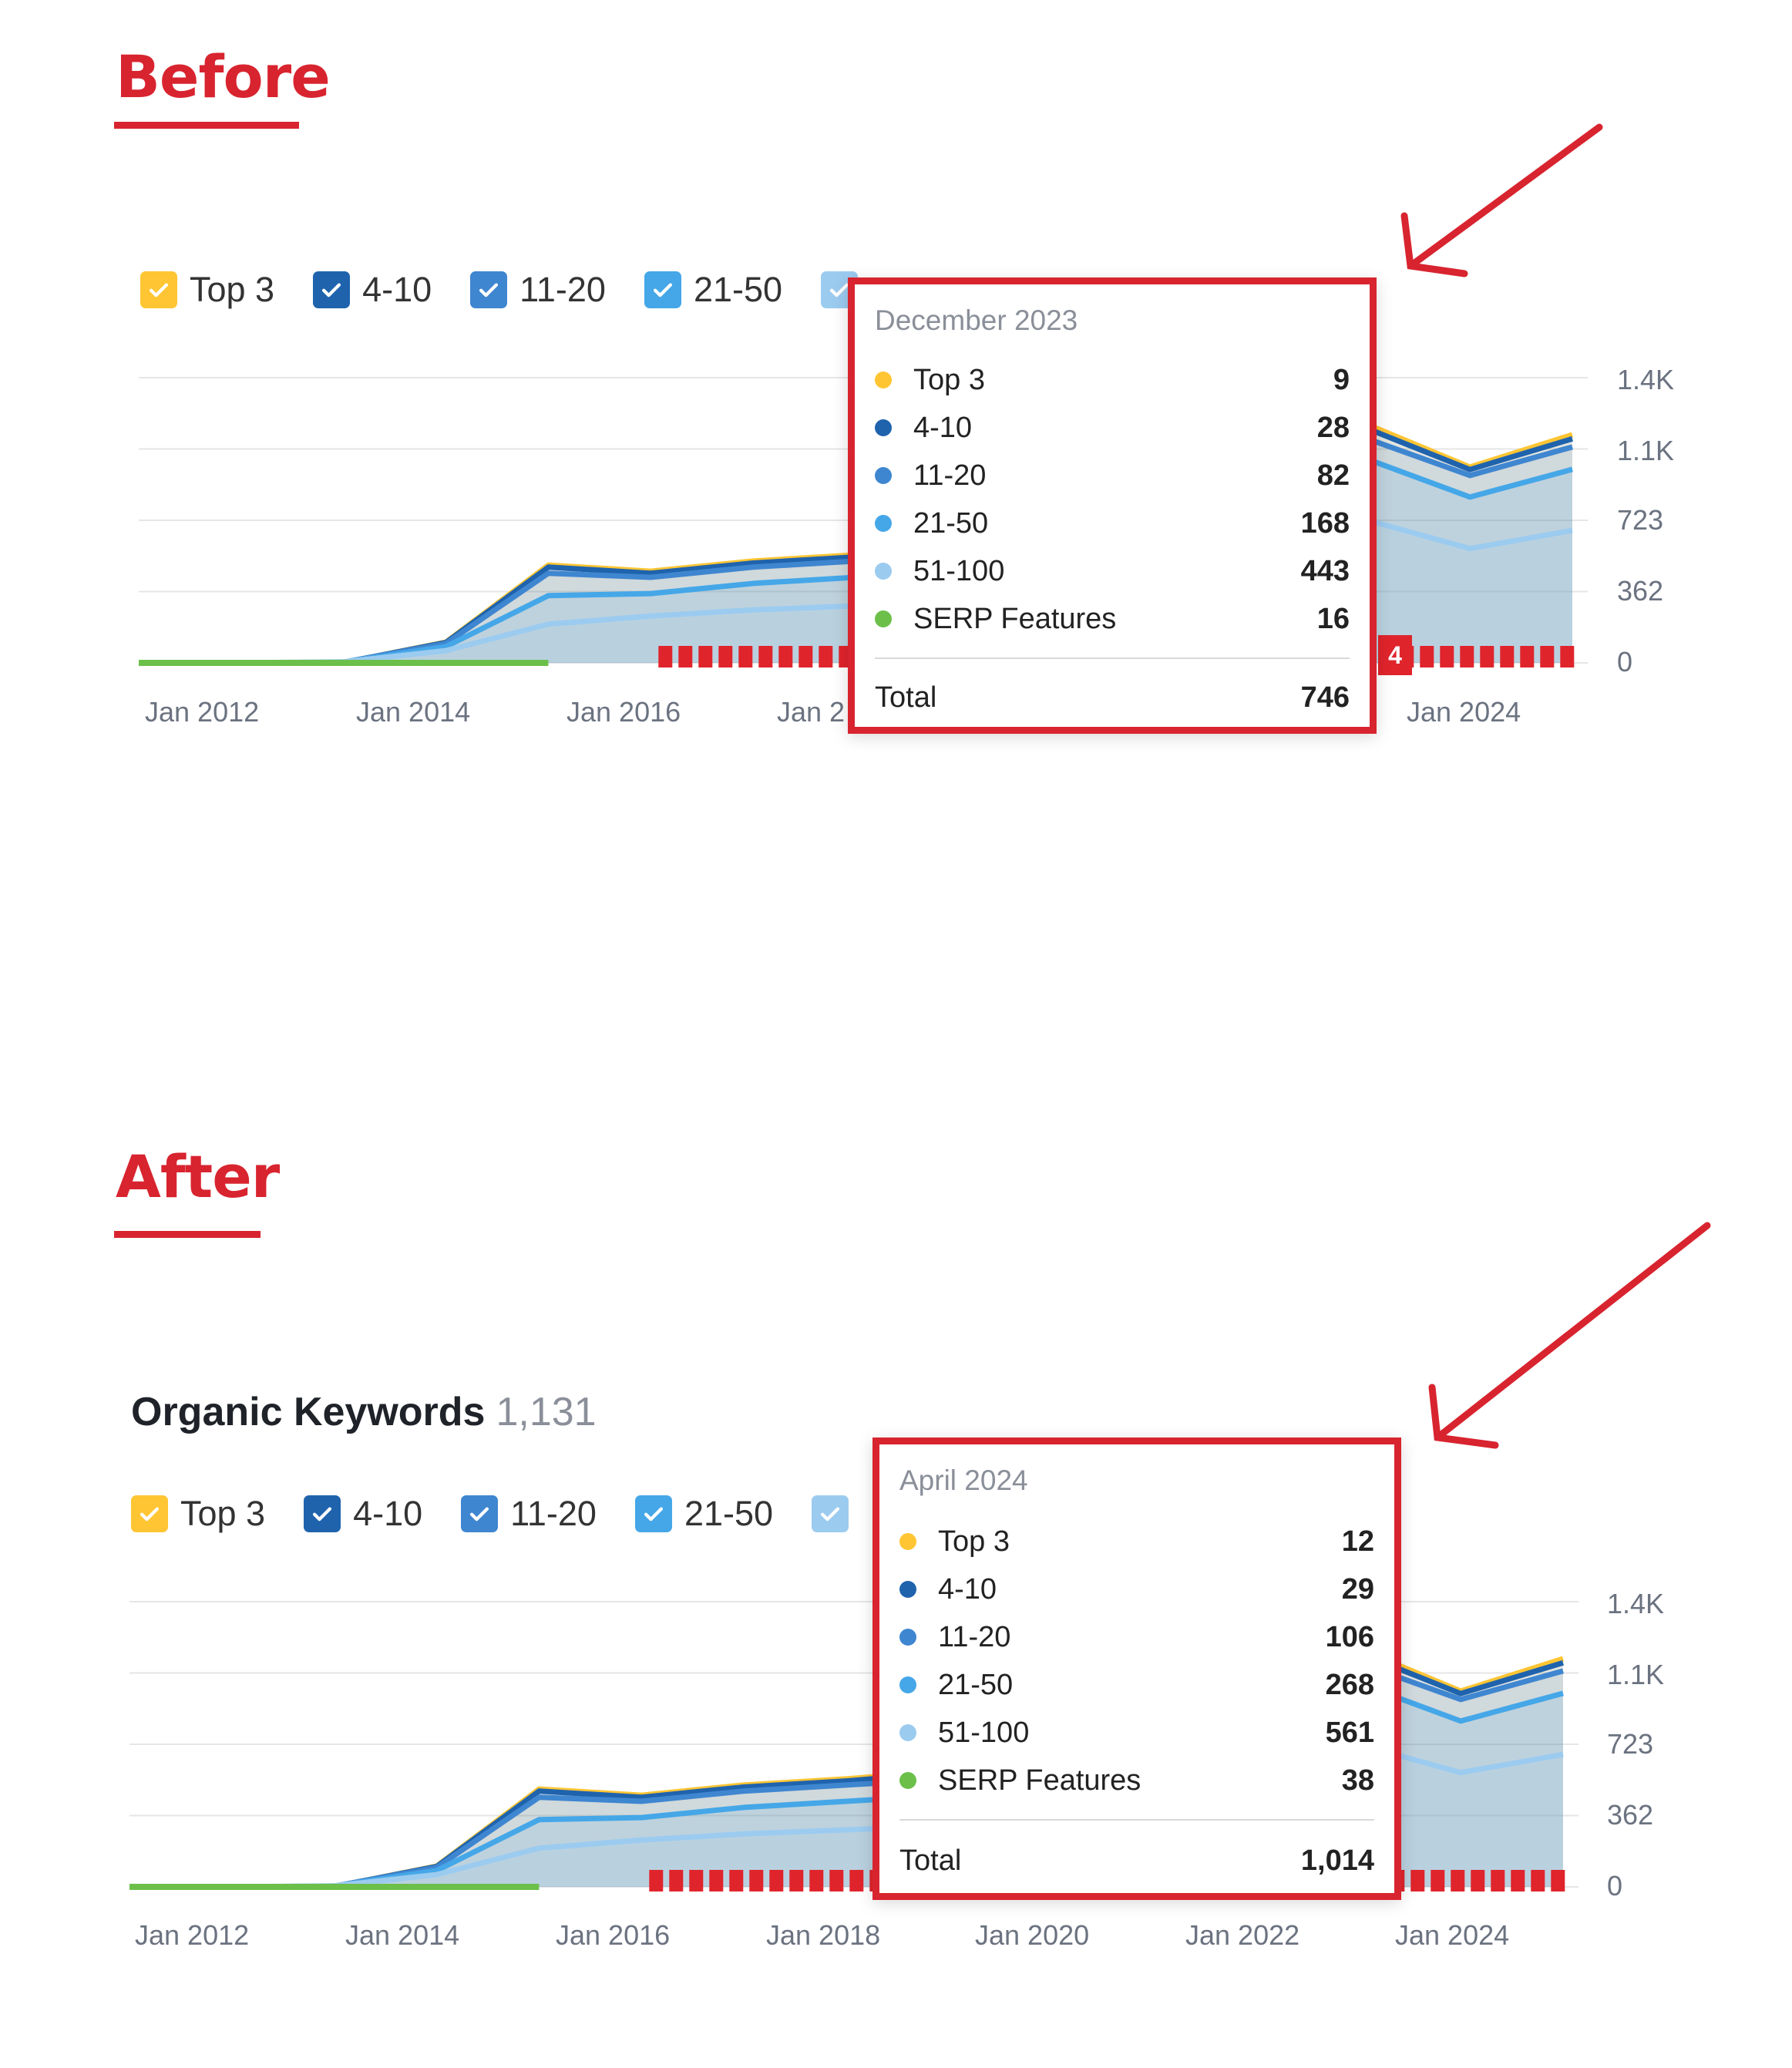 The width and height of the screenshot is (1792, 2068). Describe the element at coordinates (1136, 1637) in the screenshot. I see `tooltip-row-11-20: 11-20 106` at that location.